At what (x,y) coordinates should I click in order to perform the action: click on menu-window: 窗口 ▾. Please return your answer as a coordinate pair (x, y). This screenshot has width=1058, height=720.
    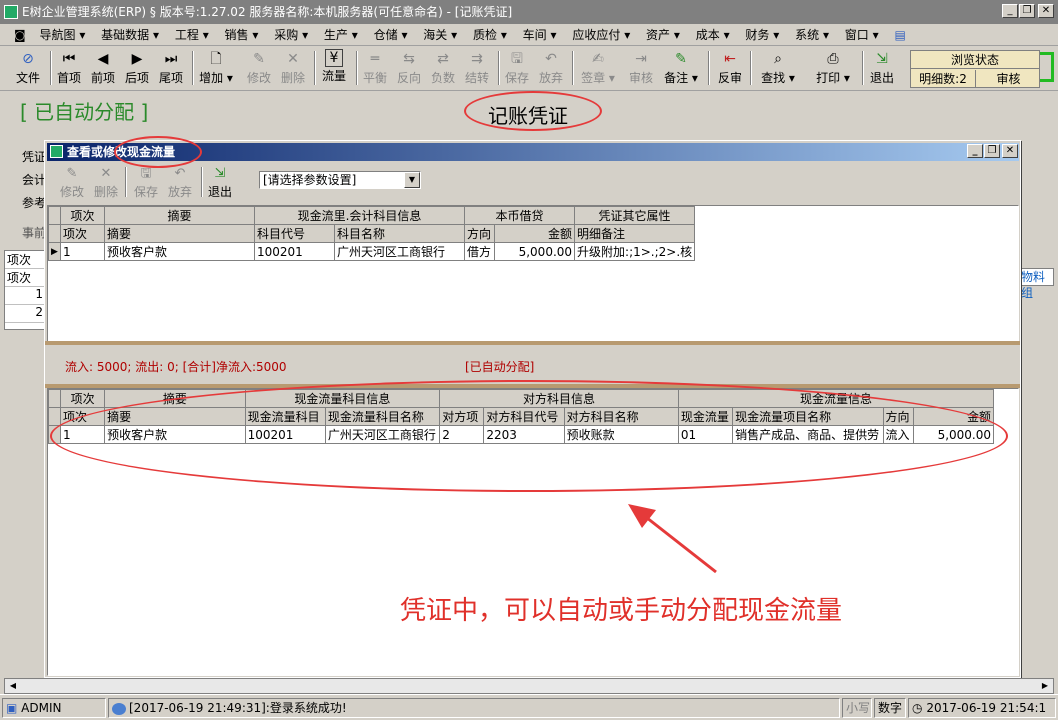
    Looking at the image, I should click on (862, 35).